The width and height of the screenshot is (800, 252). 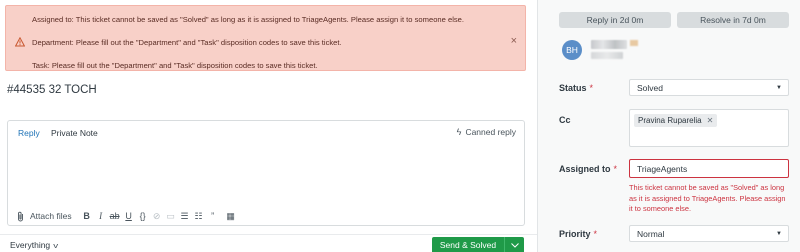 What do you see at coordinates (101, 216) in the screenshot?
I see `italic-button: I` at bounding box center [101, 216].